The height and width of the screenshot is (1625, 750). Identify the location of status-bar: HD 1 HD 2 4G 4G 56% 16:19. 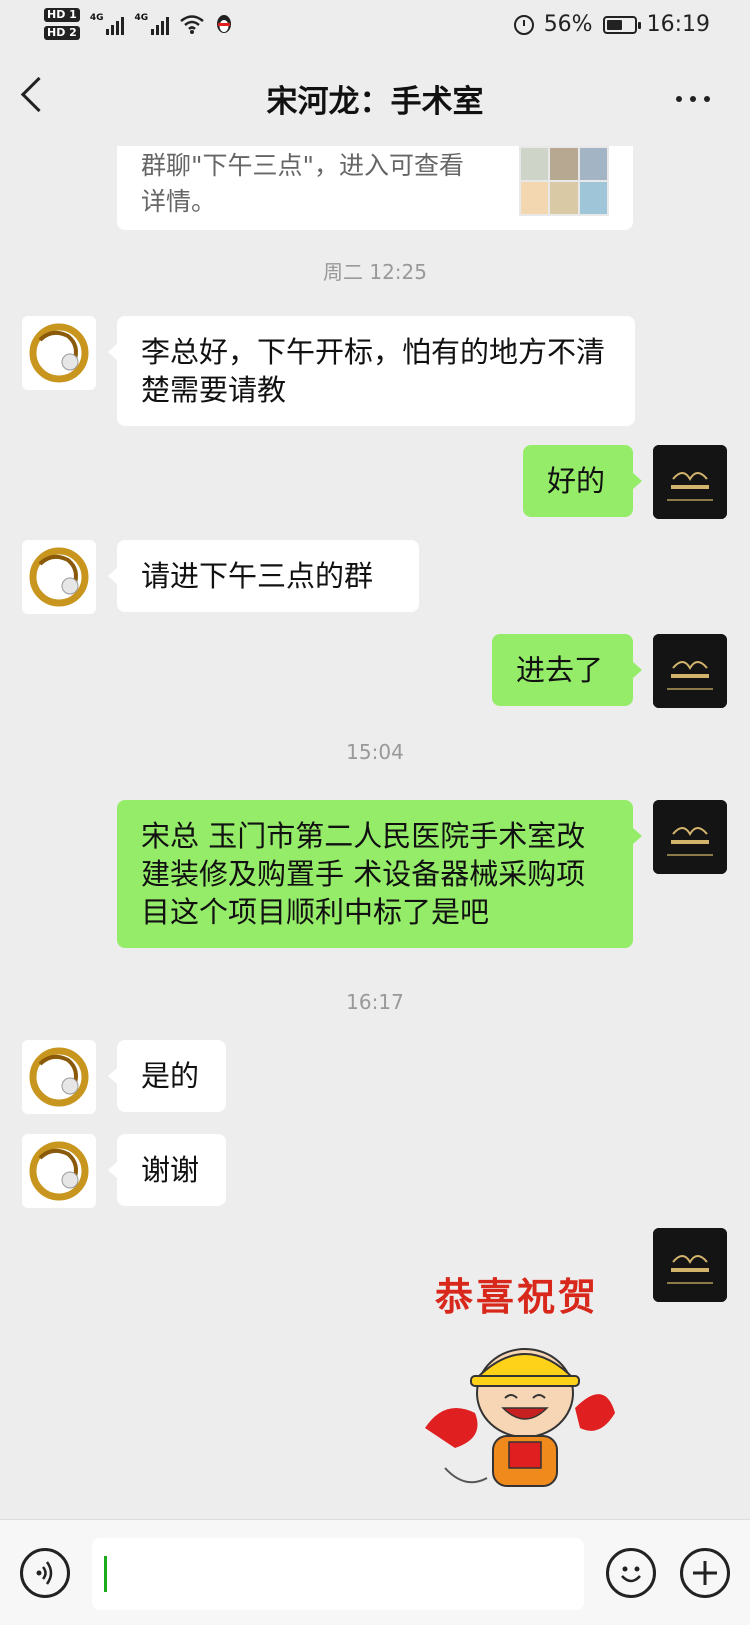
(375, 26).